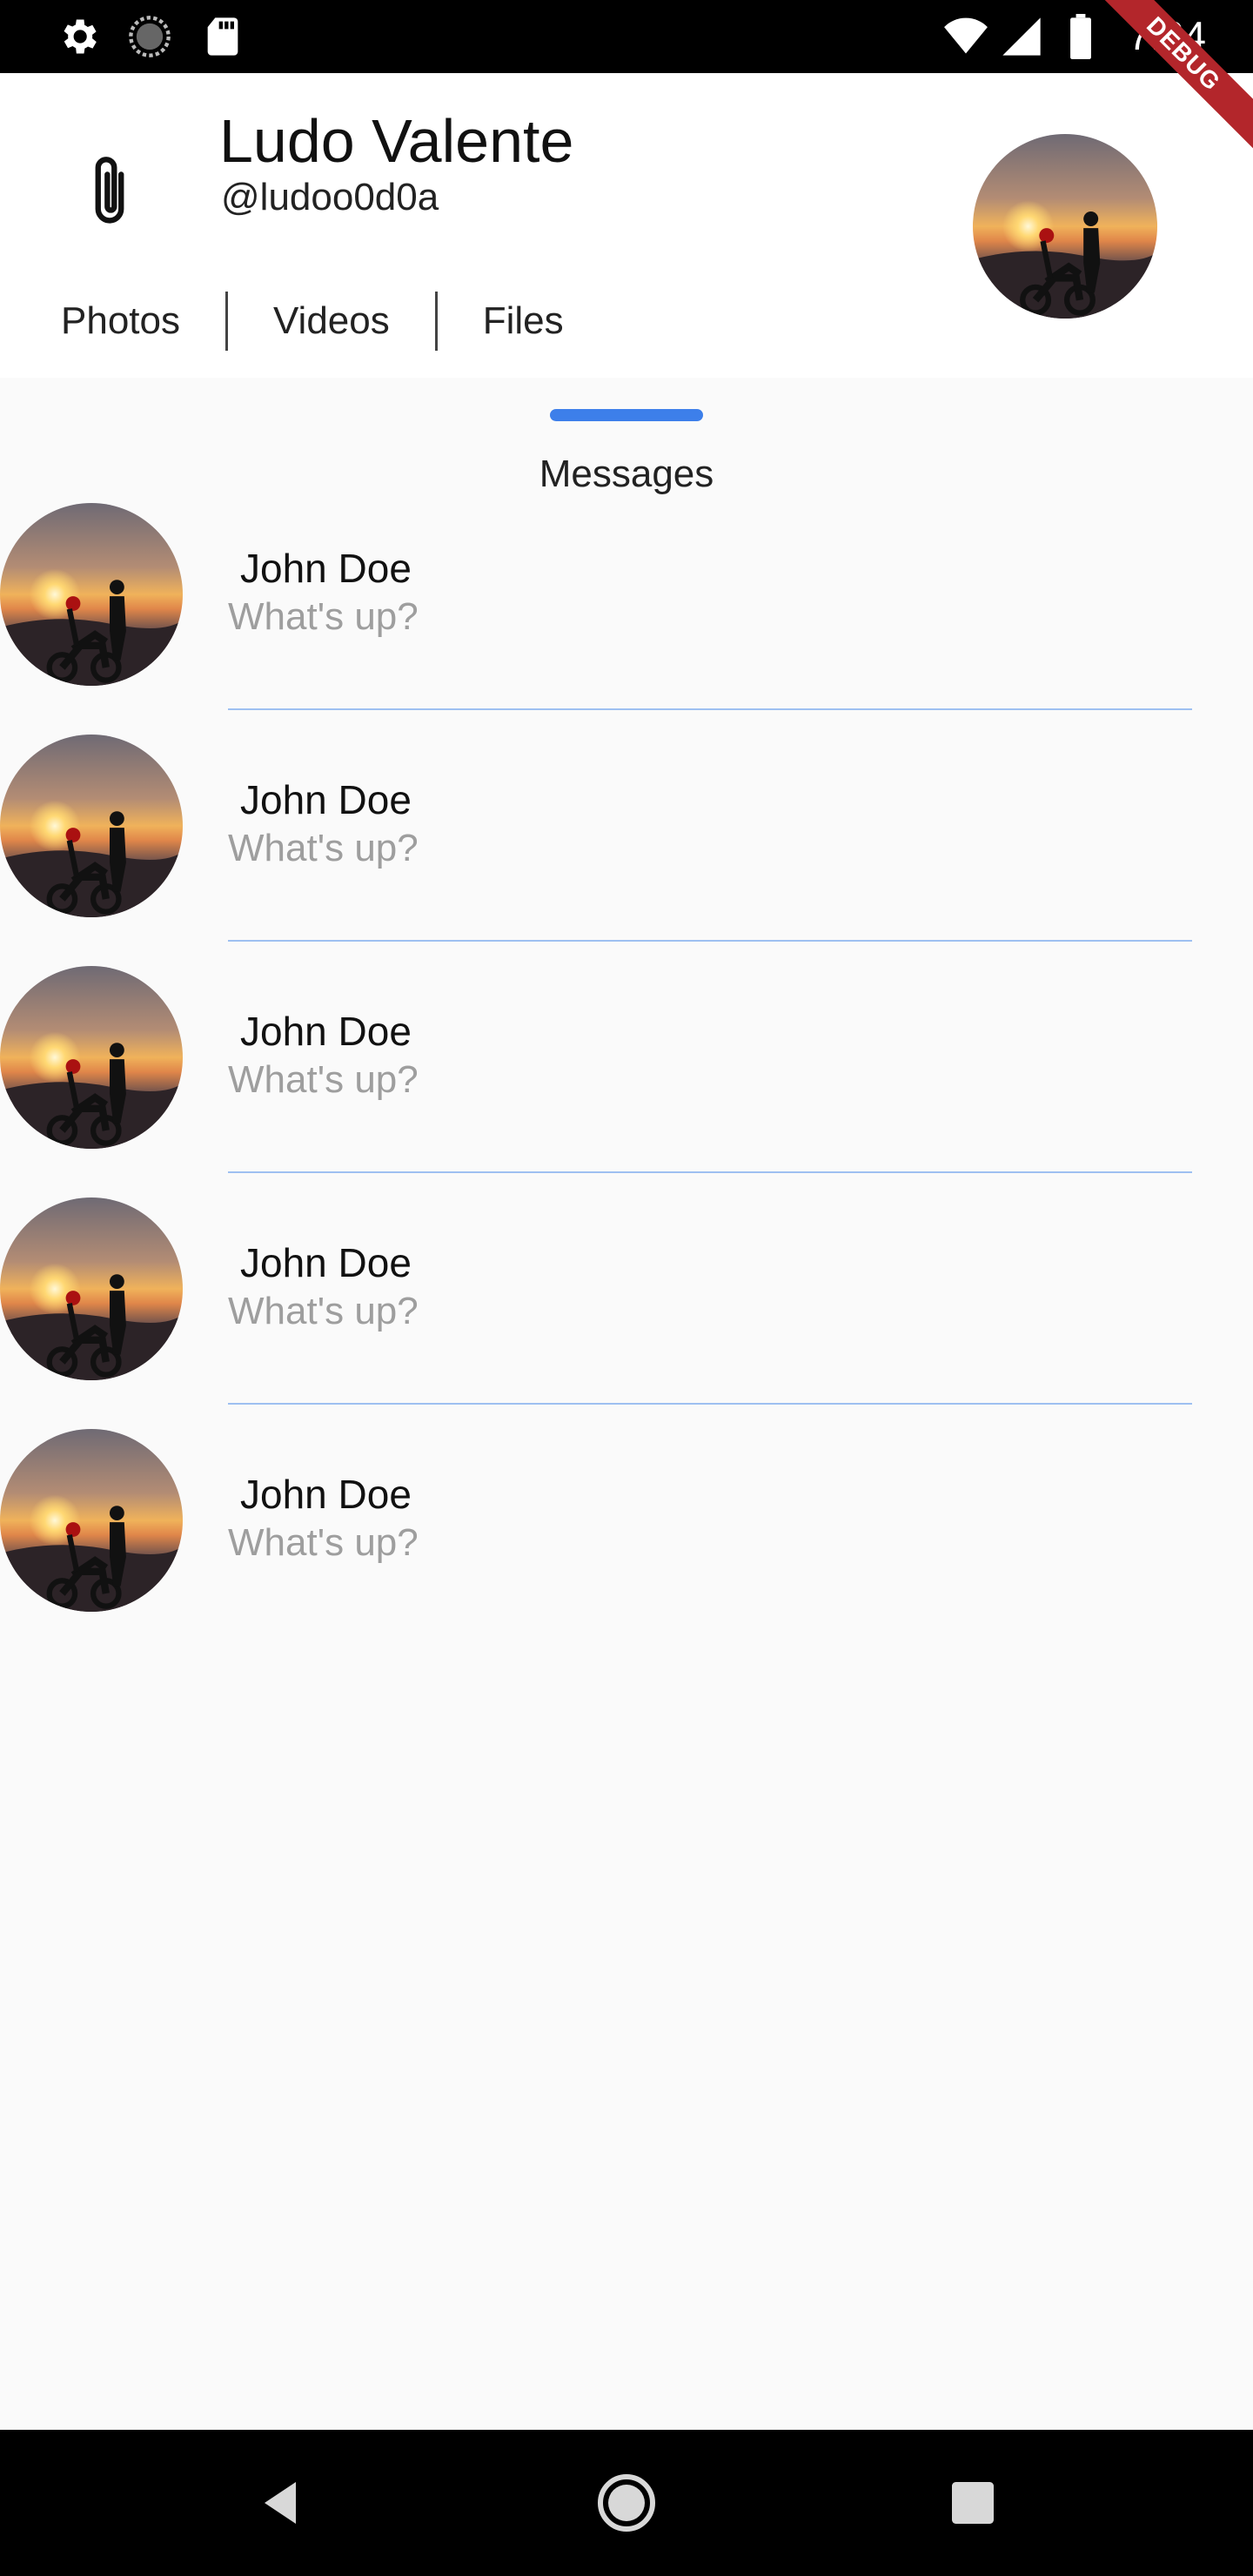 This screenshot has width=1253, height=2576. I want to click on panel-drag-handle, so click(626, 415).